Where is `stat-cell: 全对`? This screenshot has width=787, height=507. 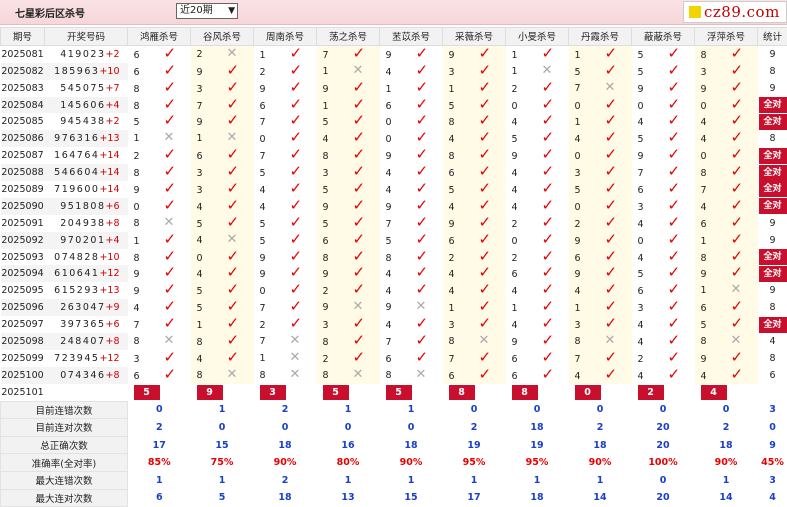
stat-cell: 全对 is located at coordinates (772, 172).